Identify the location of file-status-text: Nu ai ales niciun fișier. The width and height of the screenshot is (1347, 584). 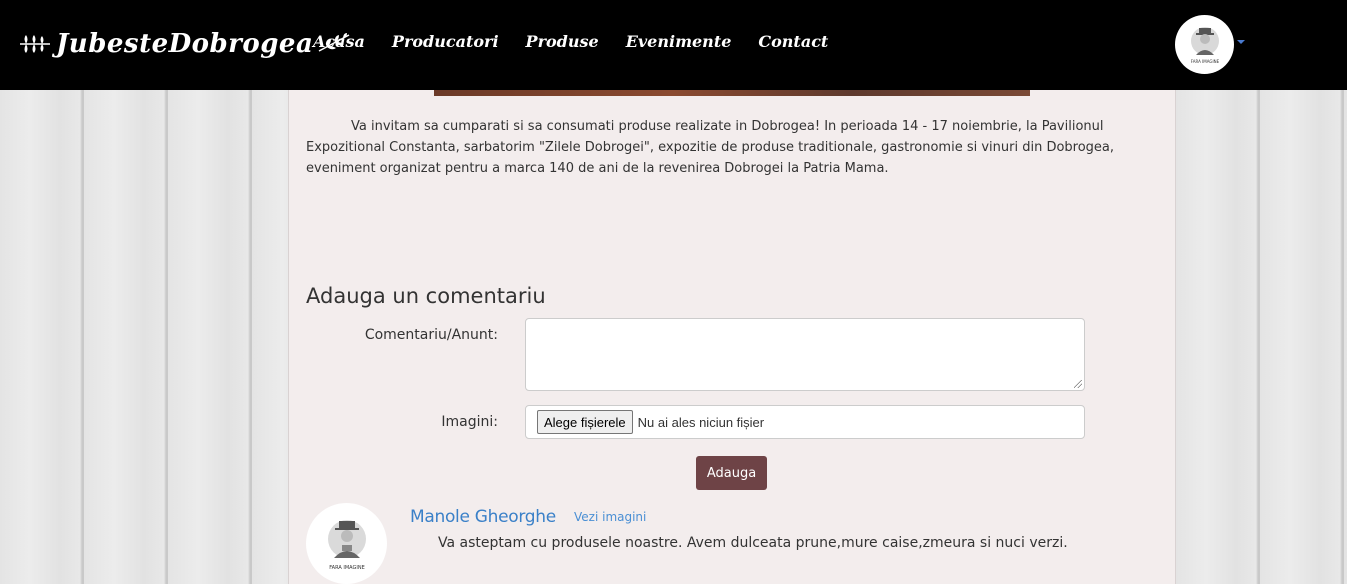
(701, 422).